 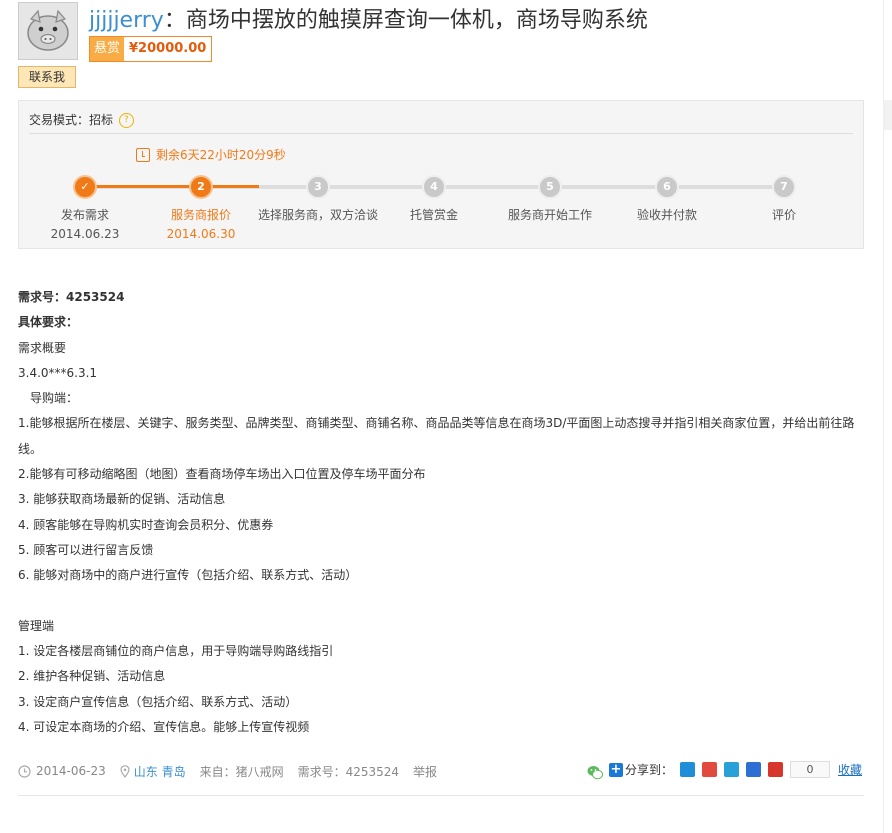 What do you see at coordinates (201, 187) in the screenshot?
I see `step-number: 2` at bounding box center [201, 187].